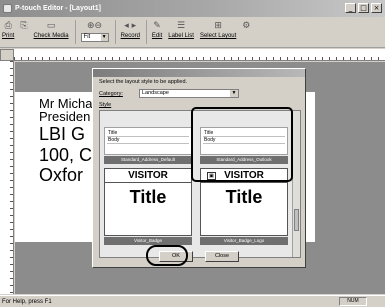 The image size is (385, 307). I want to click on printer-icon: ⎙, so click(8, 26).